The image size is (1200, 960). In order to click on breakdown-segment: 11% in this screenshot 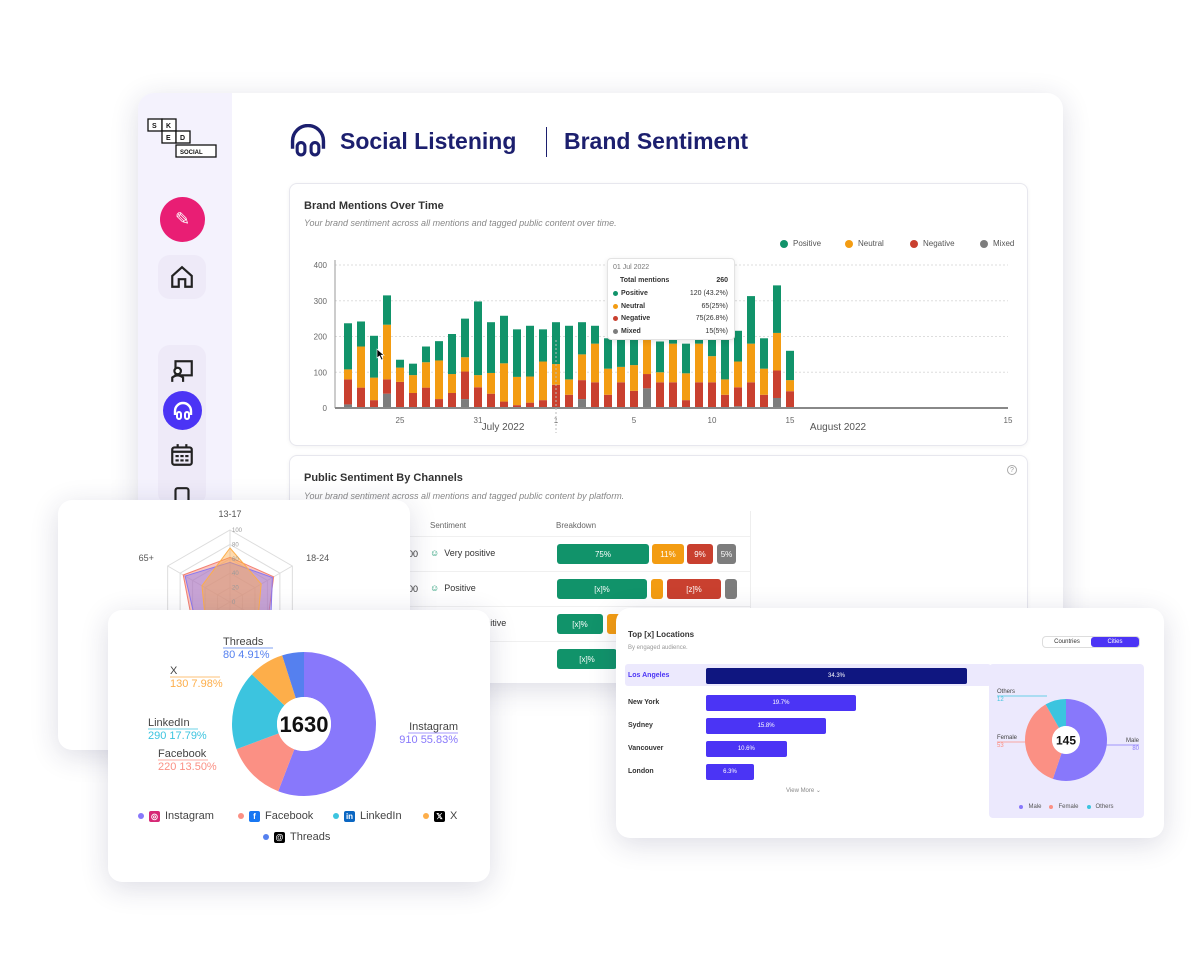, I will do `click(668, 554)`.